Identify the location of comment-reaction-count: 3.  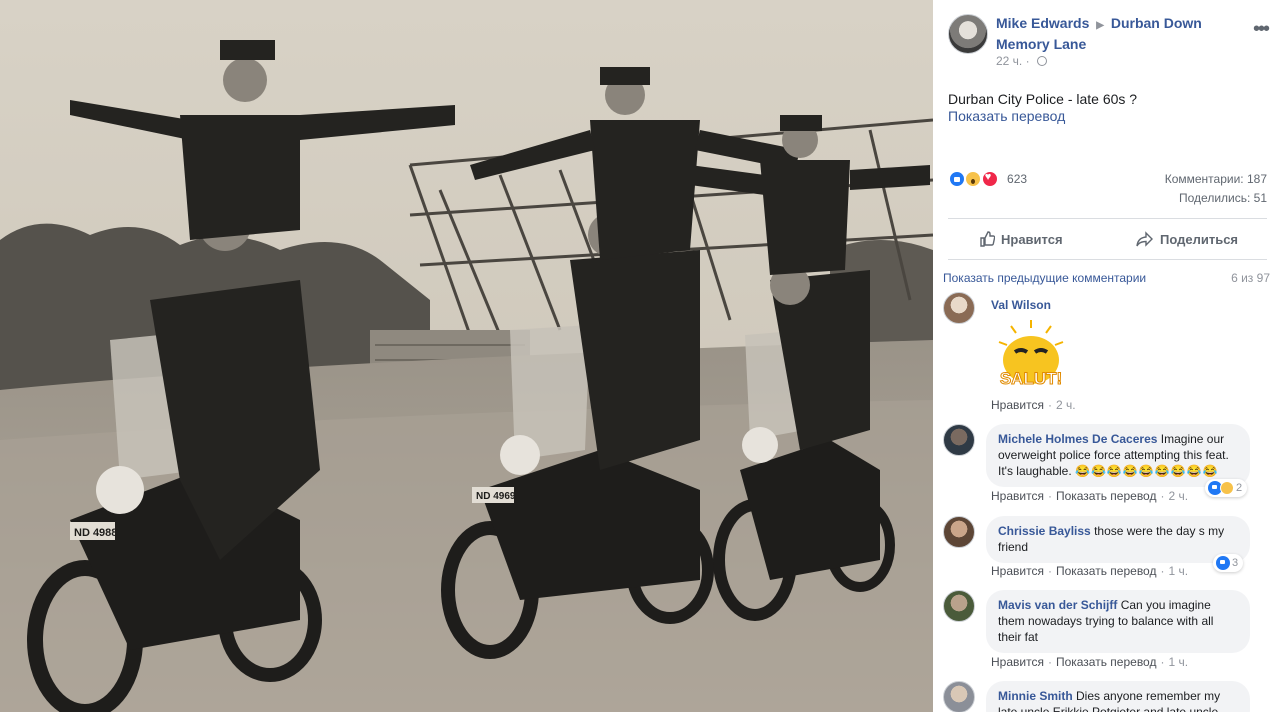
(1235, 563).